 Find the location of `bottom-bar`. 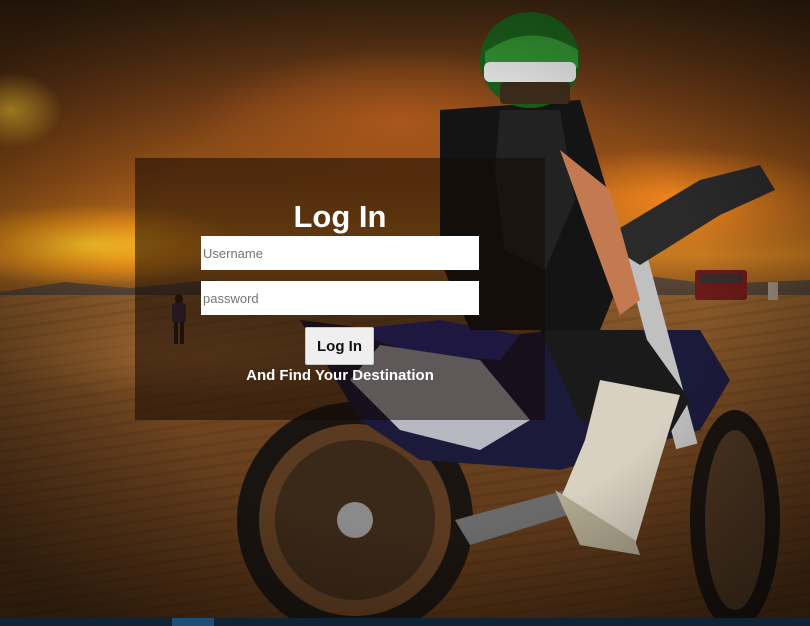

bottom-bar is located at coordinates (405, 622).